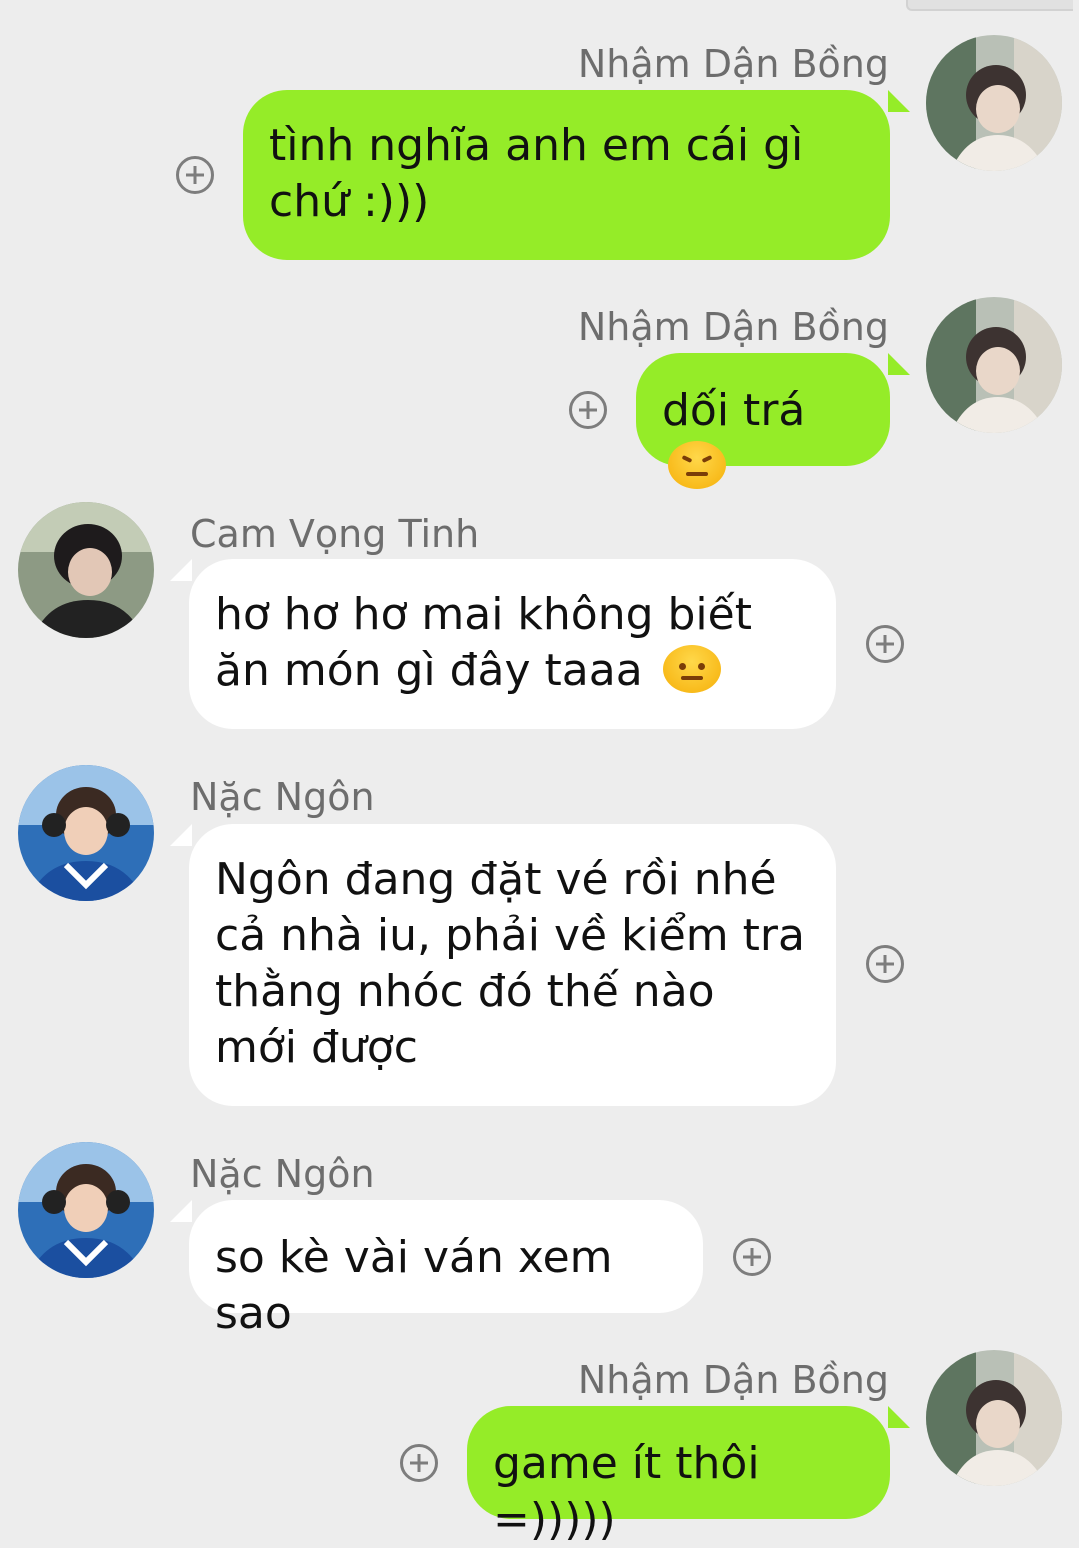  I want to click on message-bubble: so kè vài ván xem sao, so click(446, 1269).